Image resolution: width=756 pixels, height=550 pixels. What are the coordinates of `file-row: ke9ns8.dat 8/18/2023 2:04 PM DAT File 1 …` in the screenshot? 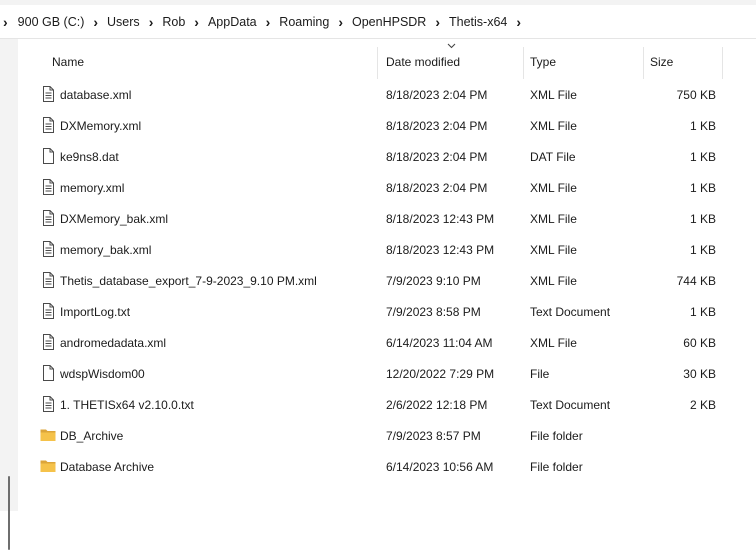 It's located at (387, 156).